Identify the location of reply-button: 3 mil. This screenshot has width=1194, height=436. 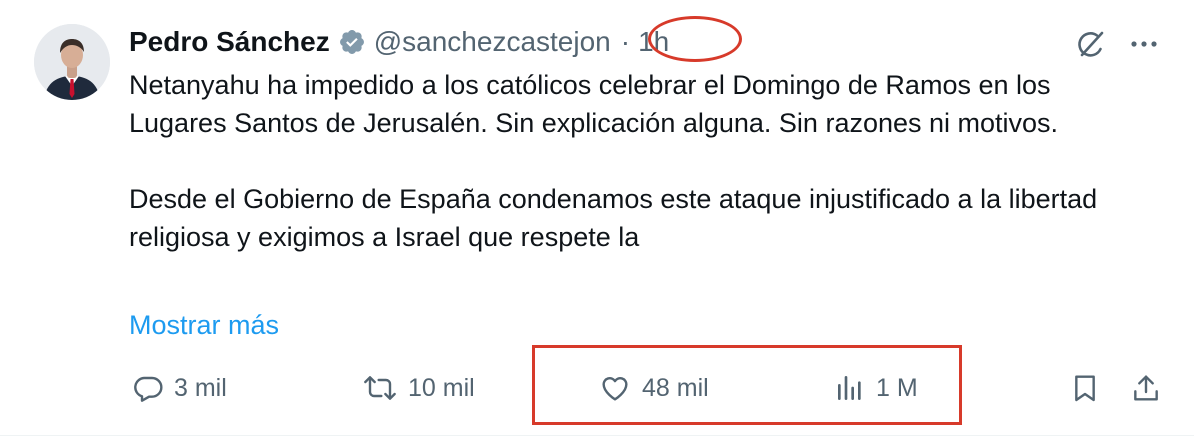
(179, 388).